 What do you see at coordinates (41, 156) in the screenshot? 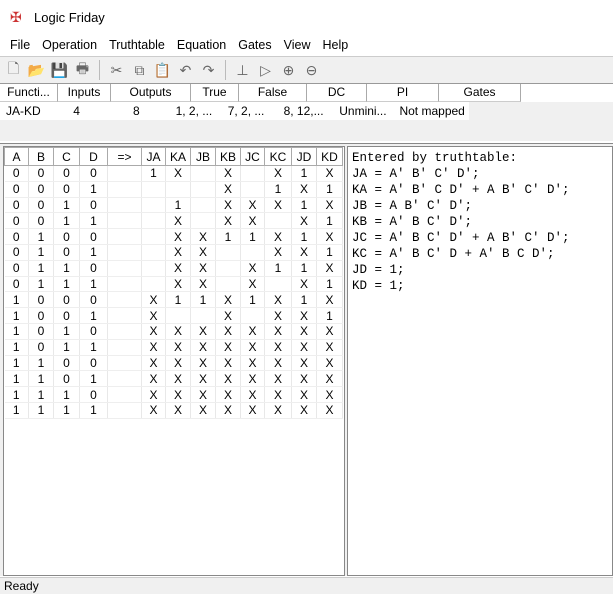
I see `tt-header-B: B` at bounding box center [41, 156].